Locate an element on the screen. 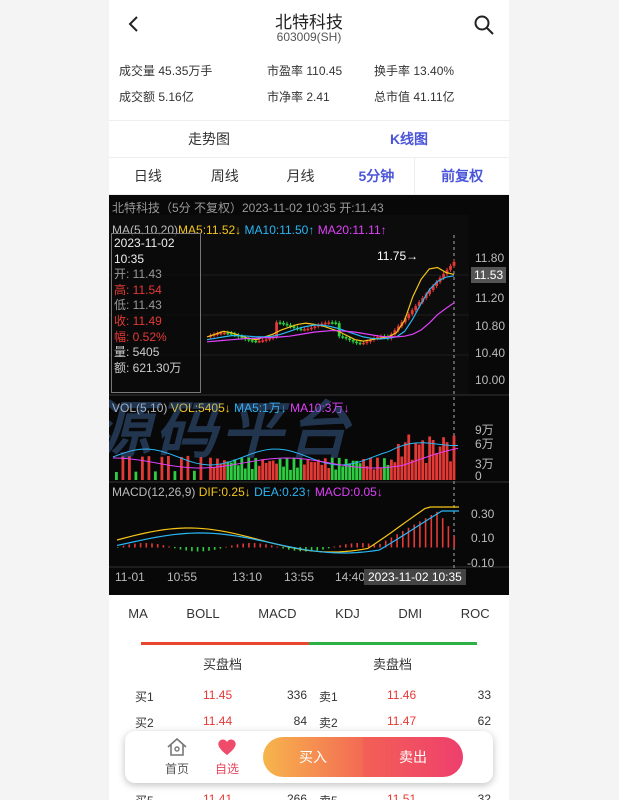  time-tick: 14:40 is located at coordinates (350, 577).